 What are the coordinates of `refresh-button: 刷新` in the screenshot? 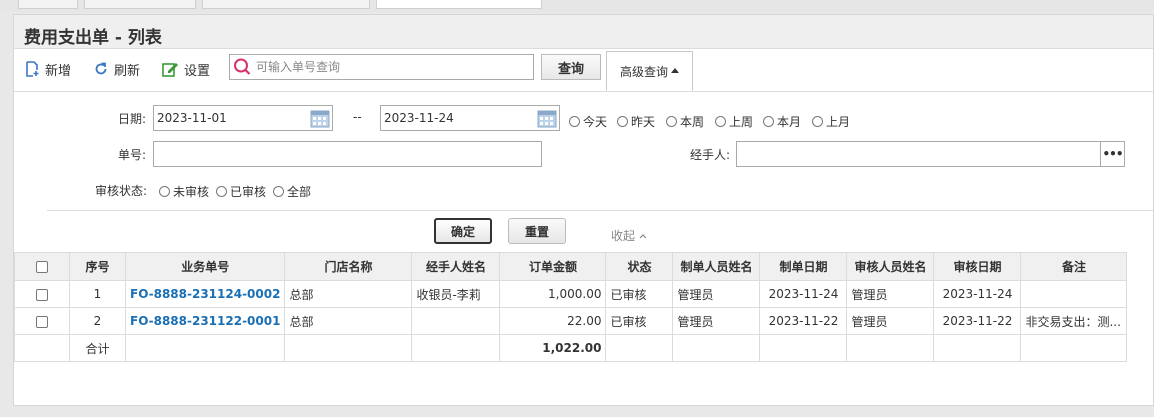 It's located at (116, 69).